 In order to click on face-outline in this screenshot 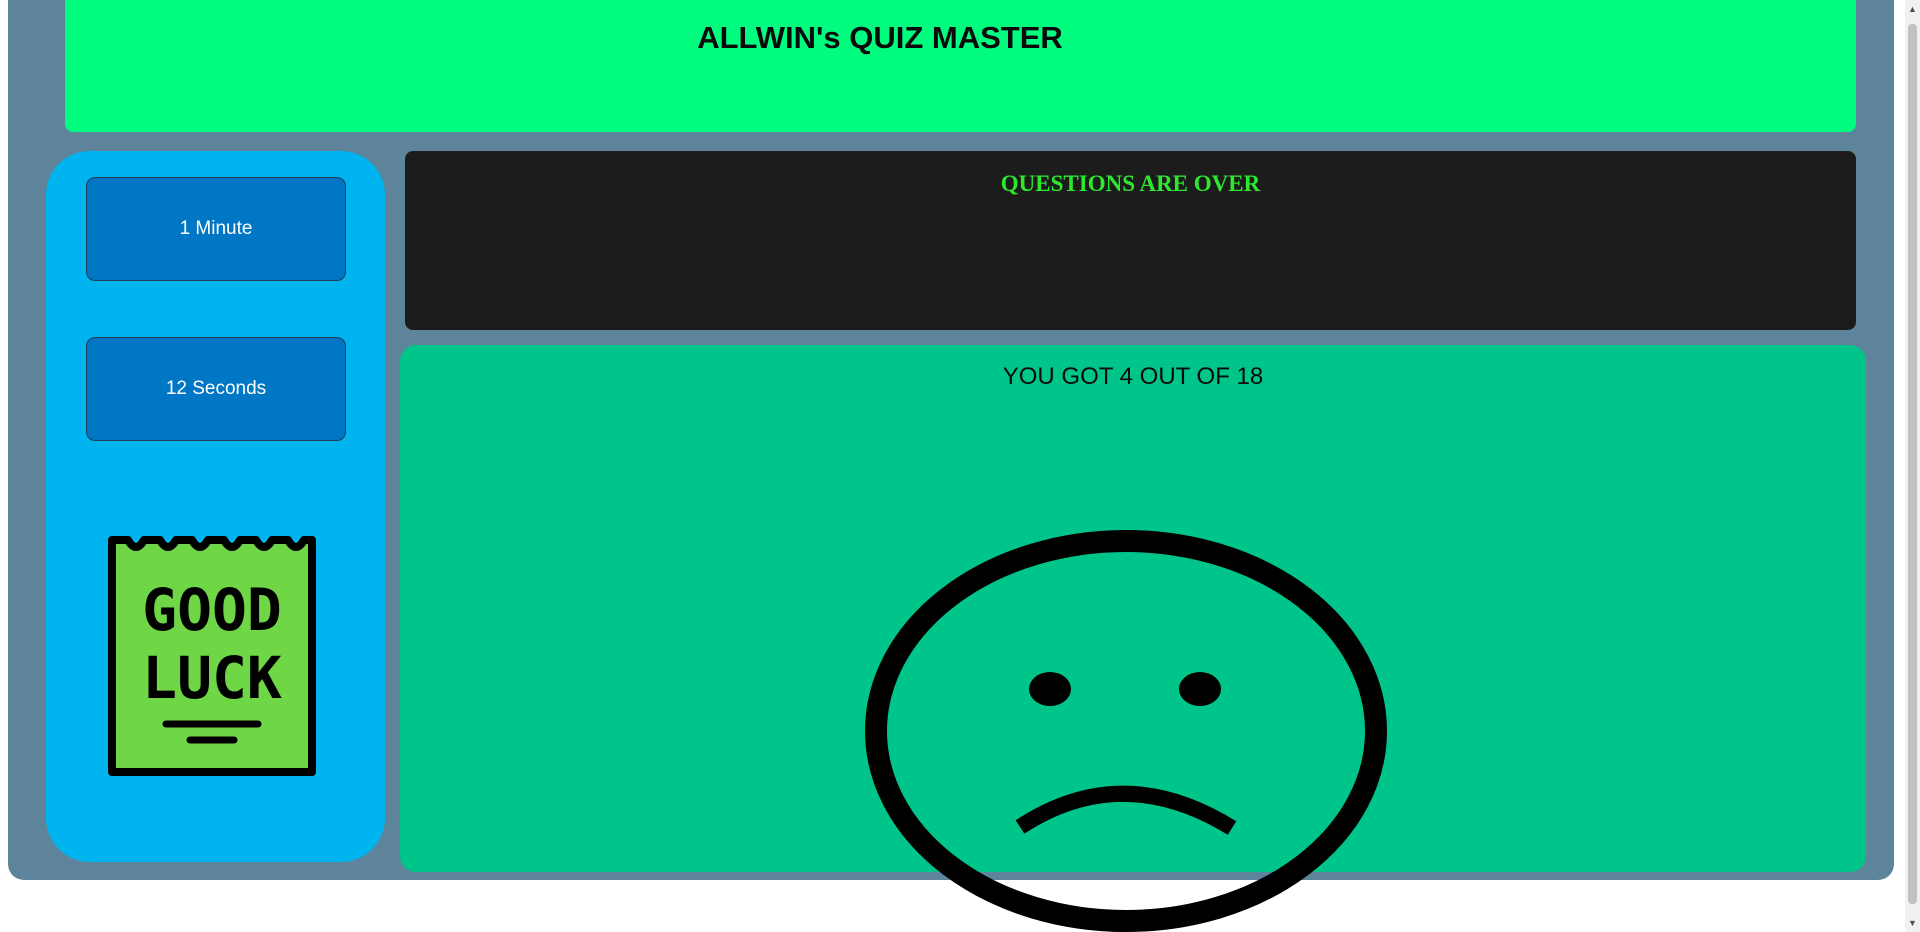, I will do `click(1126, 731)`.